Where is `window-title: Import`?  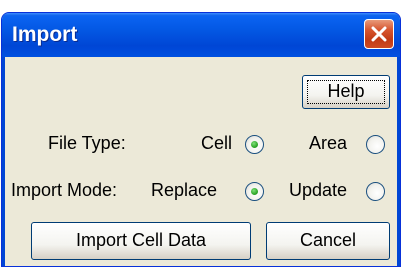 window-title: Import is located at coordinates (45, 34).